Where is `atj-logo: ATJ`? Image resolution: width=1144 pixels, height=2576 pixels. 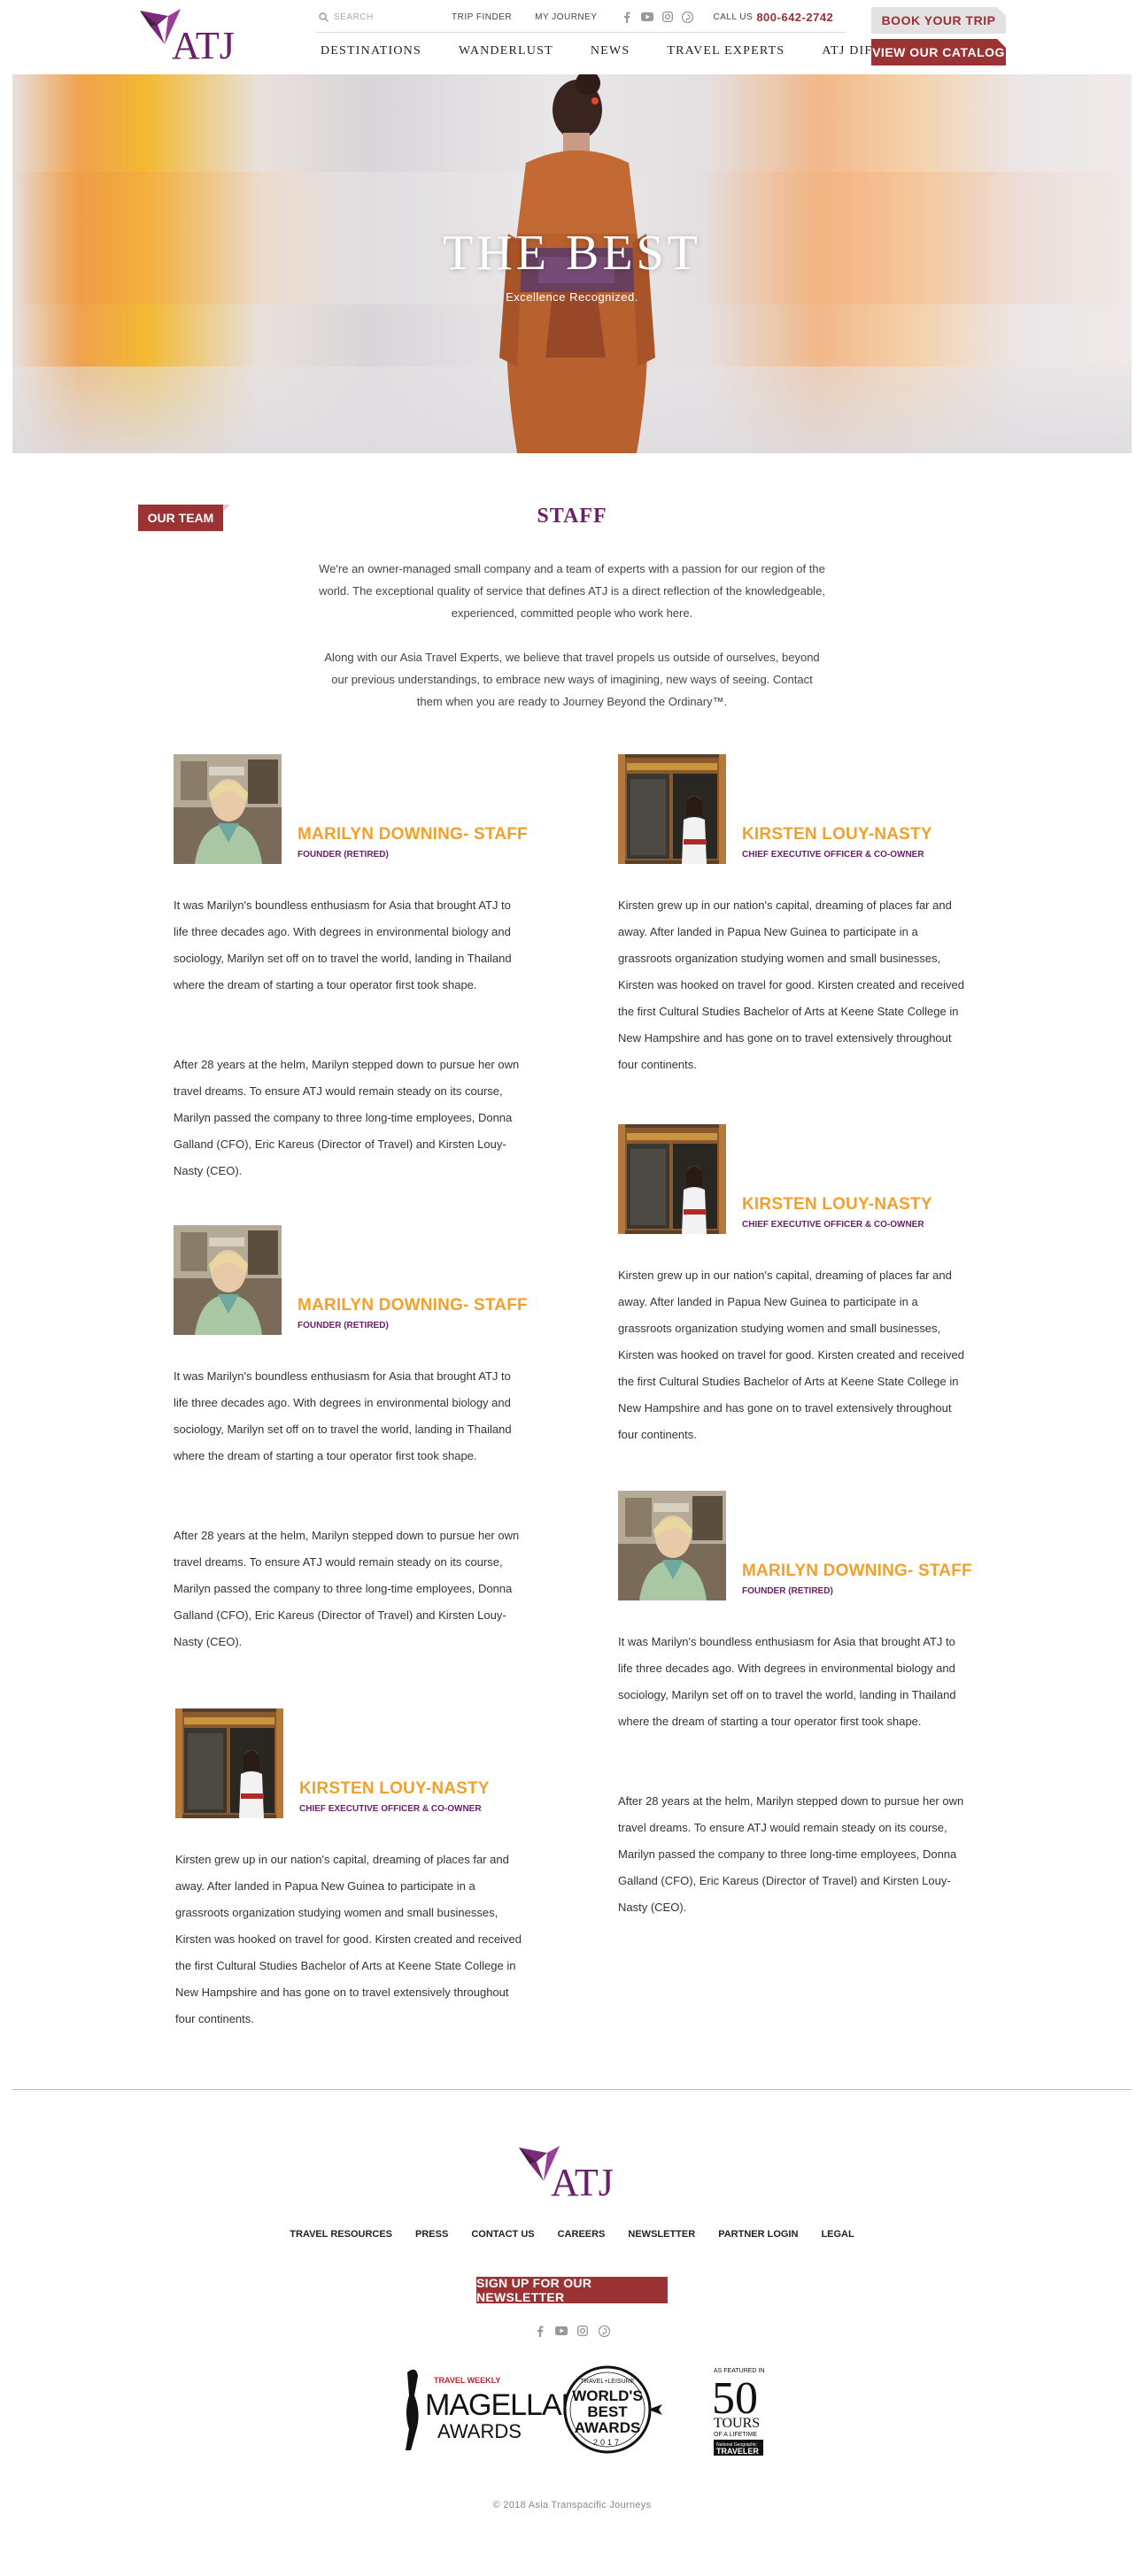
atj-logo: ATJ is located at coordinates (193, 38).